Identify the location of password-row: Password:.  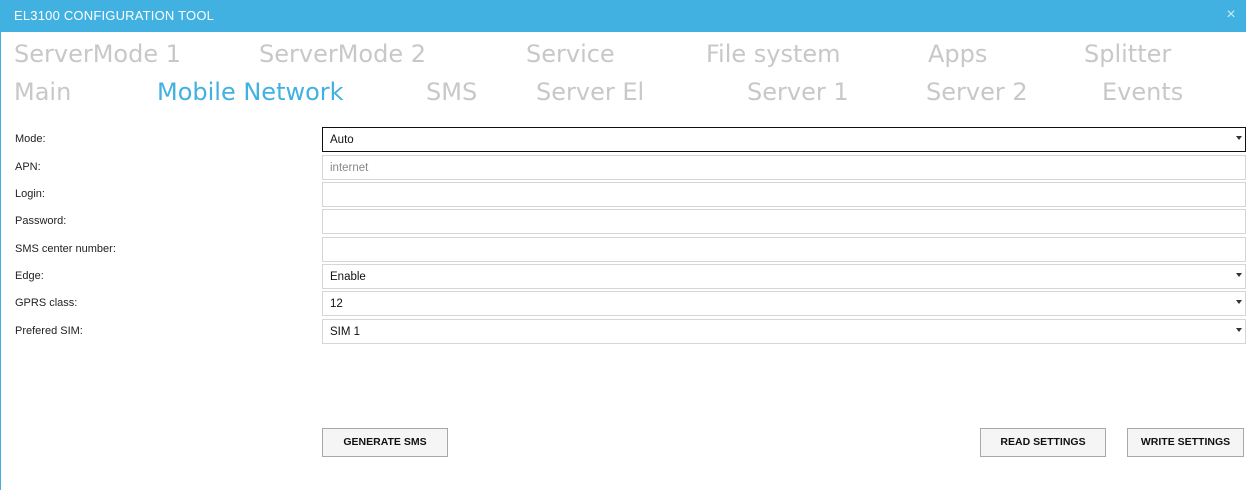
(623, 221).